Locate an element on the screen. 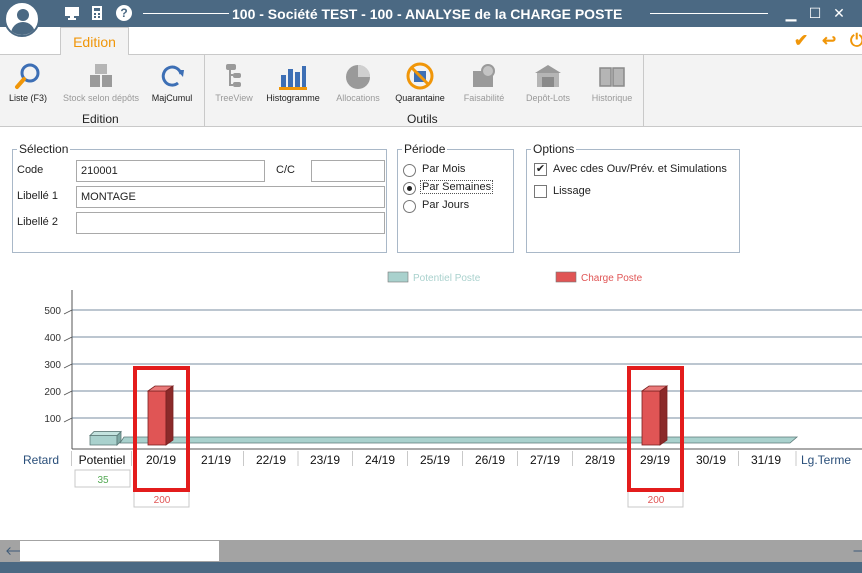 The image size is (862, 573). lissage-checkbox is located at coordinates (540, 191).